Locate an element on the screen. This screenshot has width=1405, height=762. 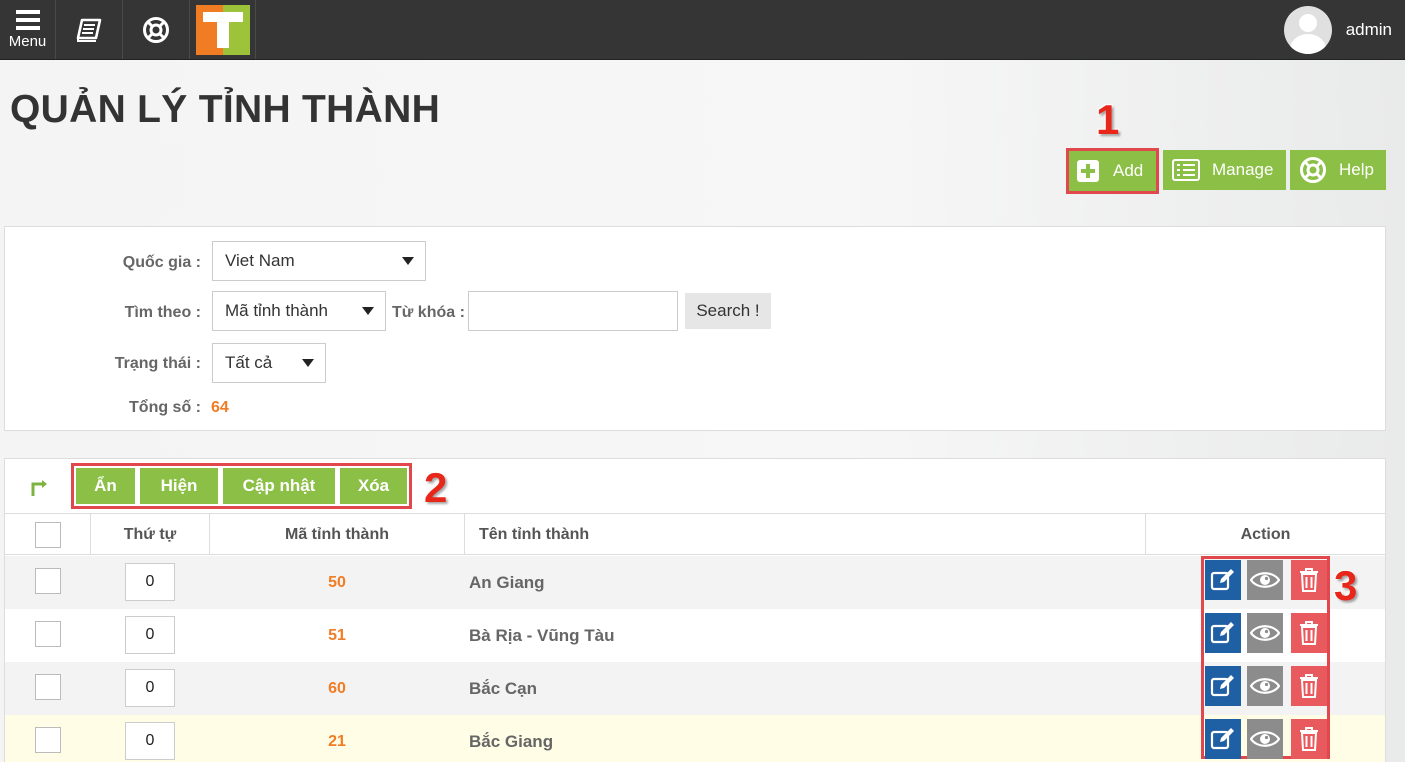
book-icon is located at coordinates (89, 30).